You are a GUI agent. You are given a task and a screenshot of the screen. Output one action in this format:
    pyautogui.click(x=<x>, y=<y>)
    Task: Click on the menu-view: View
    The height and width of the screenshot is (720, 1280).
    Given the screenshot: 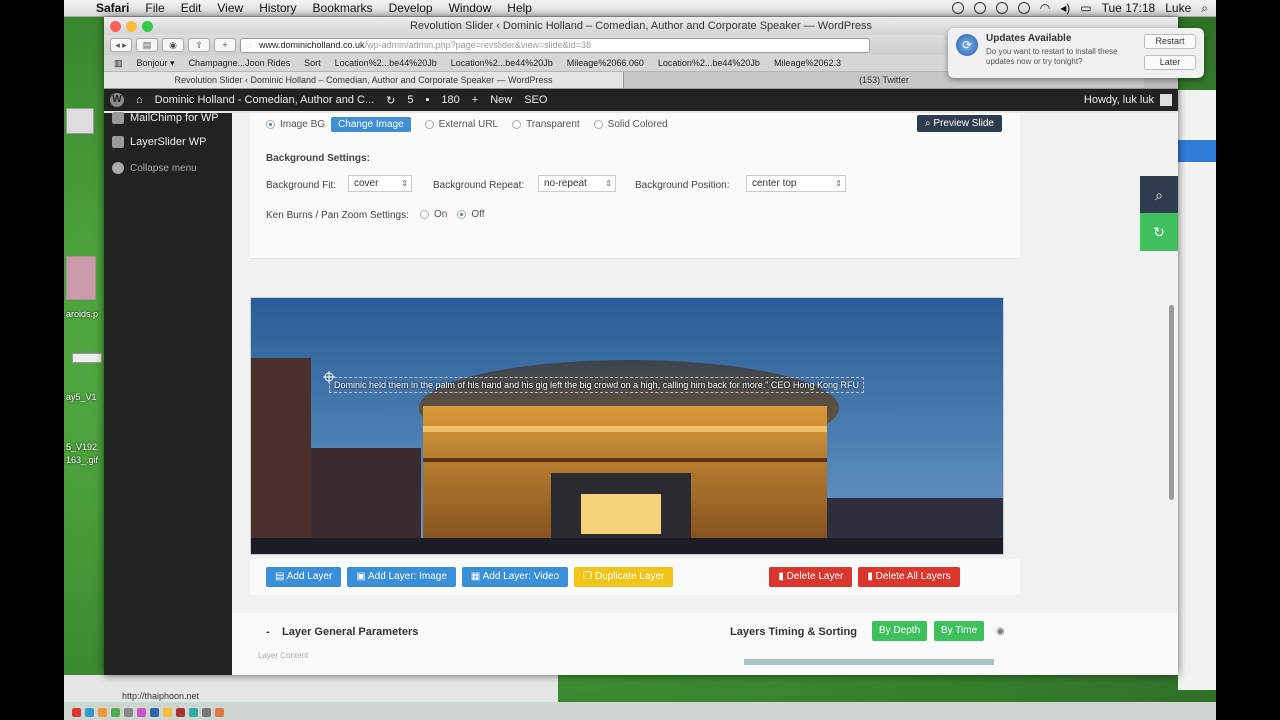 What is the action you would take?
    pyautogui.click(x=230, y=8)
    